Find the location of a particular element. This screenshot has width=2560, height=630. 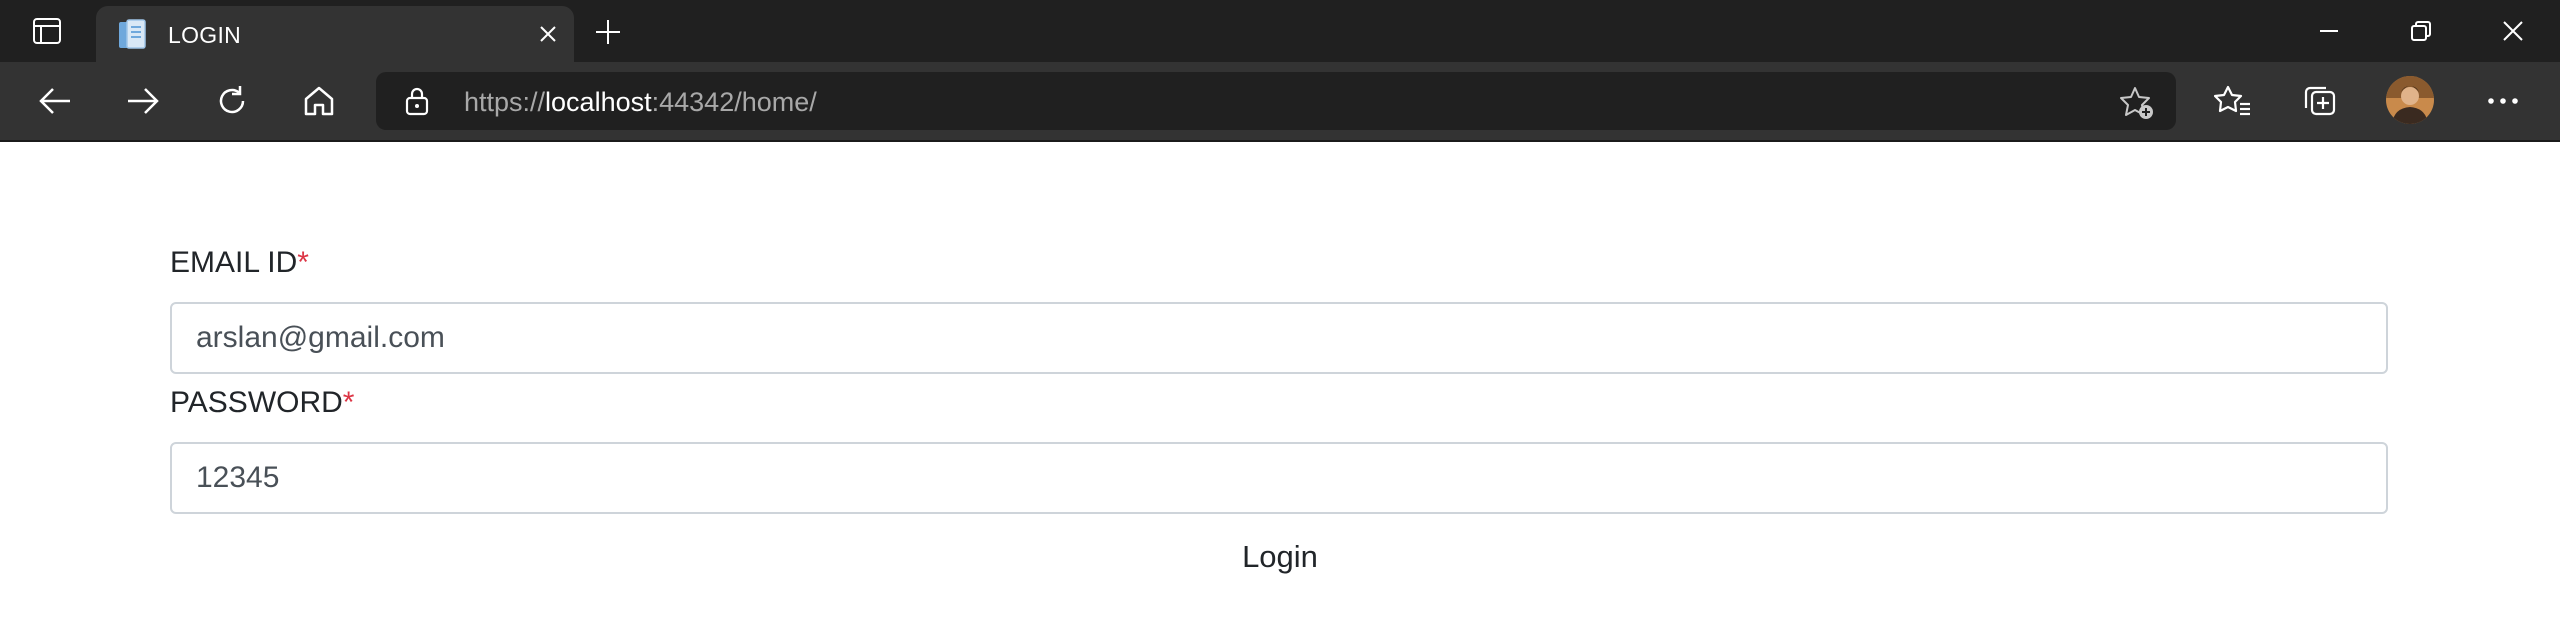

more-icon is located at coordinates (2503, 101).